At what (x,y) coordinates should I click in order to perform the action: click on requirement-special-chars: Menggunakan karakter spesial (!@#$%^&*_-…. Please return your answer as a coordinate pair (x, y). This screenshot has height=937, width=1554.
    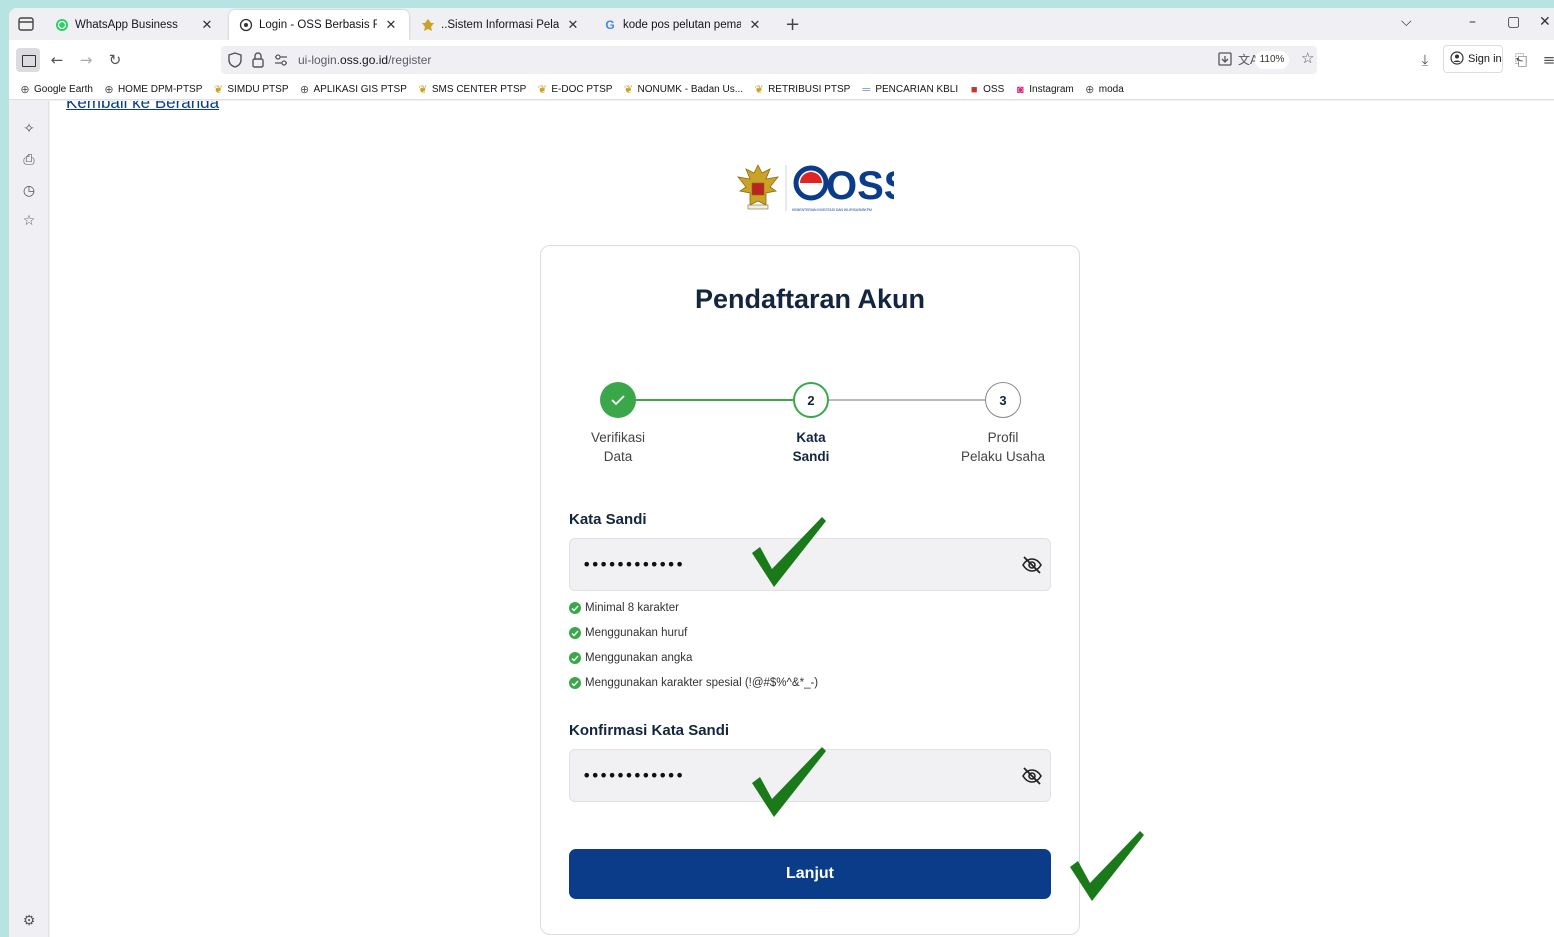
    Looking at the image, I should click on (693, 683).